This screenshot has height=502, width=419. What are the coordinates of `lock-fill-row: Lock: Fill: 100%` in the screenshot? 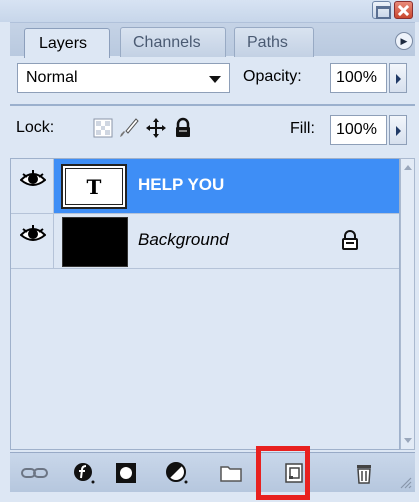 It's located at (212, 130).